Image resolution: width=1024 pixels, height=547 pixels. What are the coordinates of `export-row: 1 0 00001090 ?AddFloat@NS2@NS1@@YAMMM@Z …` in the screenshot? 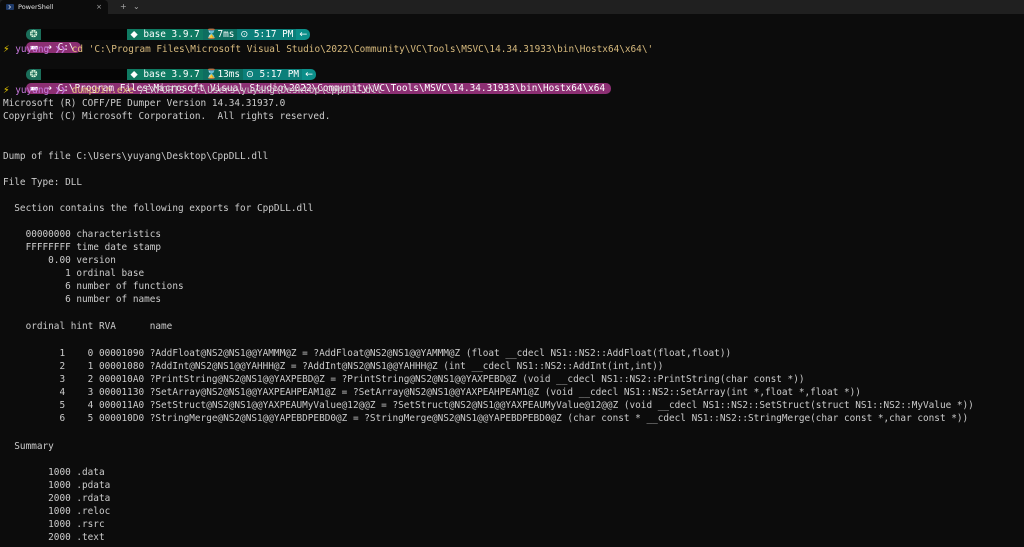 It's located at (367, 353).